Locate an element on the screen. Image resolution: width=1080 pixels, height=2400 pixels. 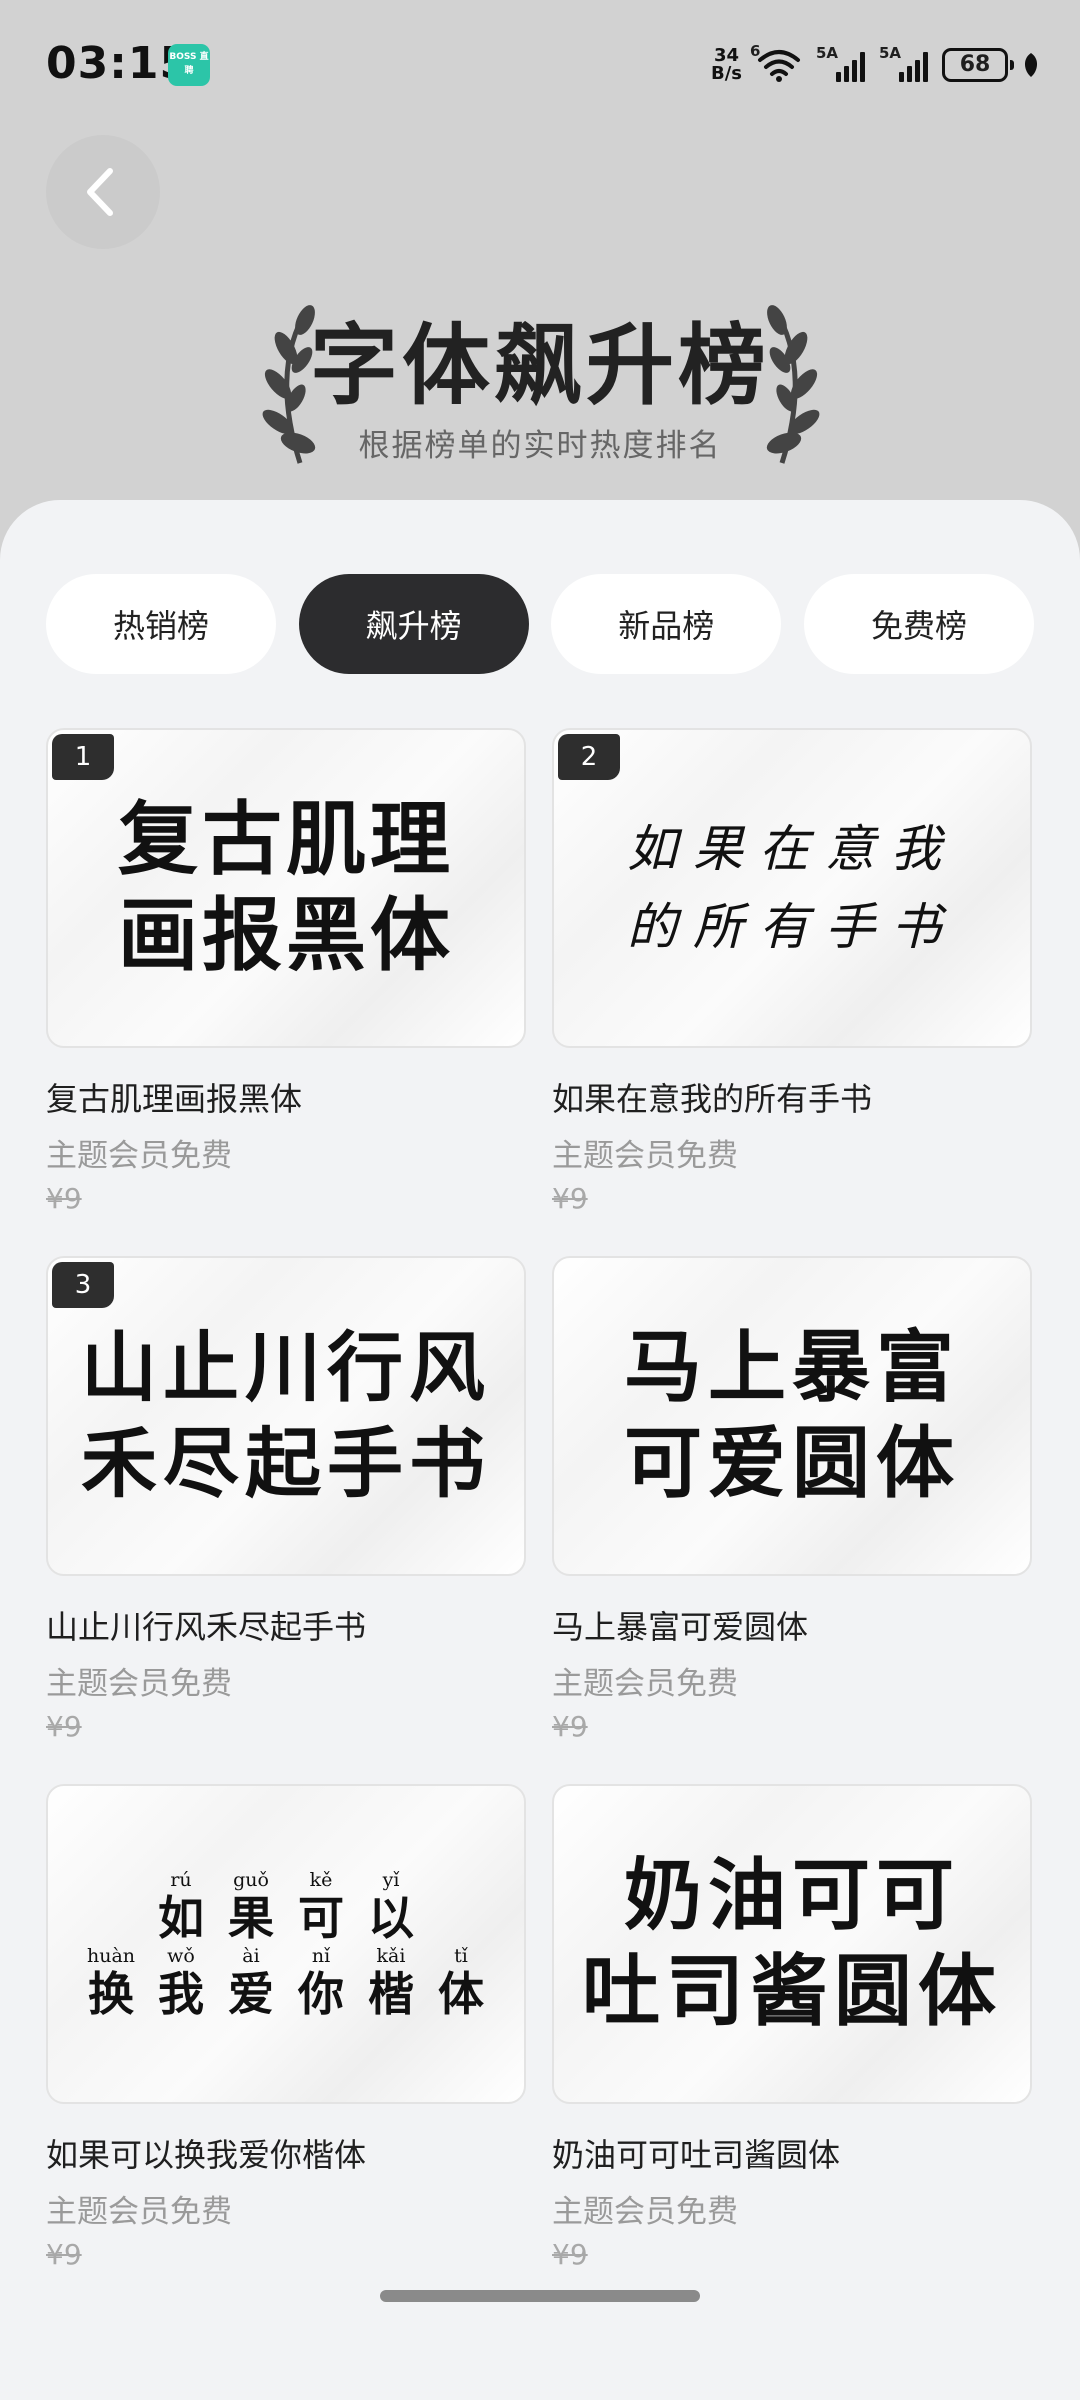
rank-badge: 2 is located at coordinates (589, 757).